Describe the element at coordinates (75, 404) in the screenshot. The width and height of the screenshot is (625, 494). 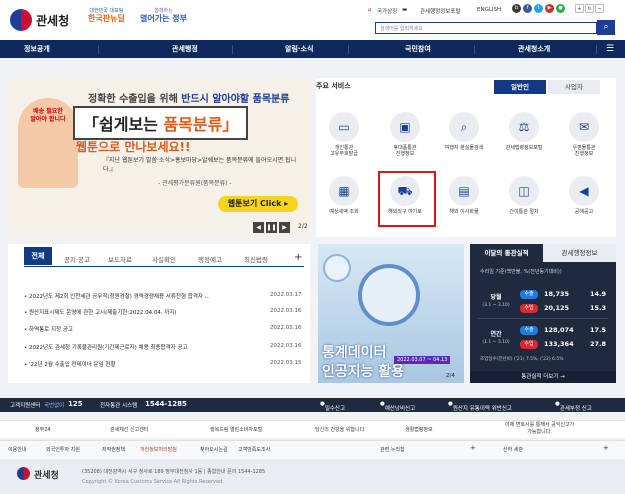
I see `contact-phone: 125` at that location.